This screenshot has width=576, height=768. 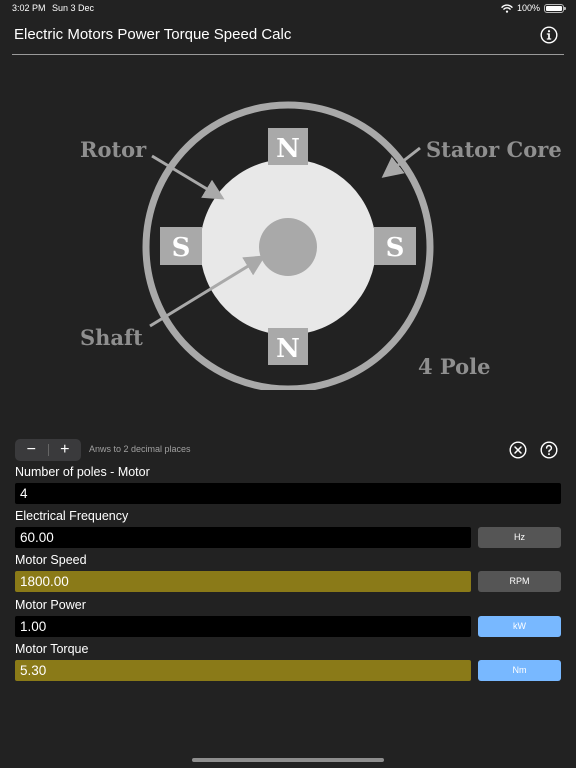 What do you see at coordinates (82, 472) in the screenshot?
I see `poles-label: Number of poles - Motor` at bounding box center [82, 472].